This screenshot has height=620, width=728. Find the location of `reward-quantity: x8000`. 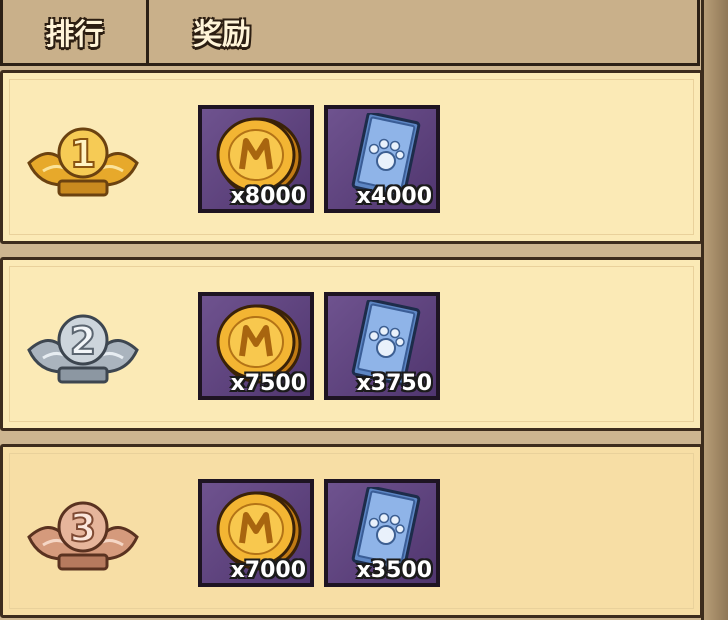

reward-quantity: x8000 is located at coordinates (268, 196).